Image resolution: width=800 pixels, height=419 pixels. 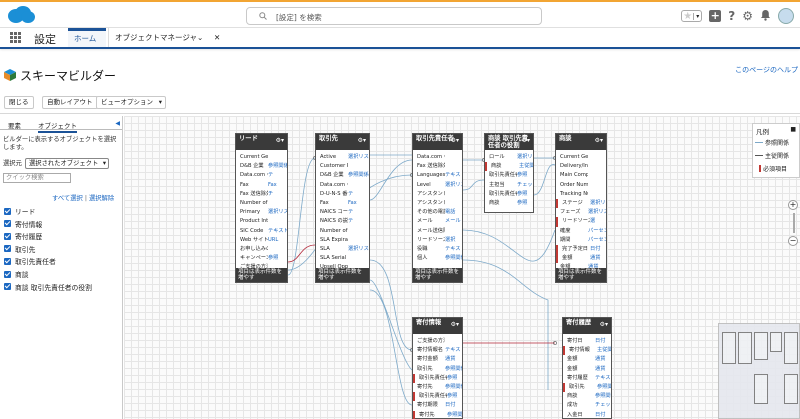 I want to click on schema-field: お申し込みの, so click(x=261, y=249).